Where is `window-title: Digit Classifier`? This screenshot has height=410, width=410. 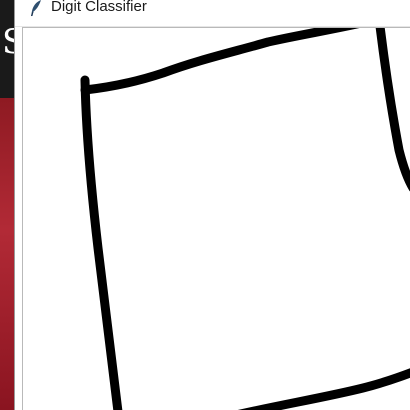
window-title: Digit Classifier is located at coordinates (99, 7).